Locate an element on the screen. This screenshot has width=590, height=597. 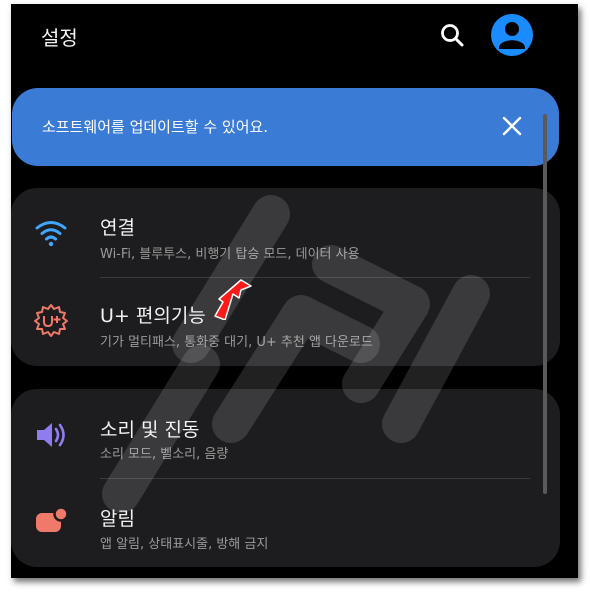
speaker-icon is located at coordinates (51, 435).